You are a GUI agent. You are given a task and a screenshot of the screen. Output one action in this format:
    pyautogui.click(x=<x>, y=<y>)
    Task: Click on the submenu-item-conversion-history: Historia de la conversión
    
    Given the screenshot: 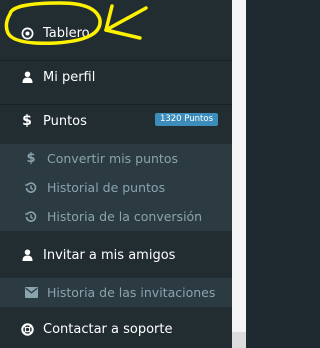 What is the action you would take?
    pyautogui.click(x=116, y=216)
    